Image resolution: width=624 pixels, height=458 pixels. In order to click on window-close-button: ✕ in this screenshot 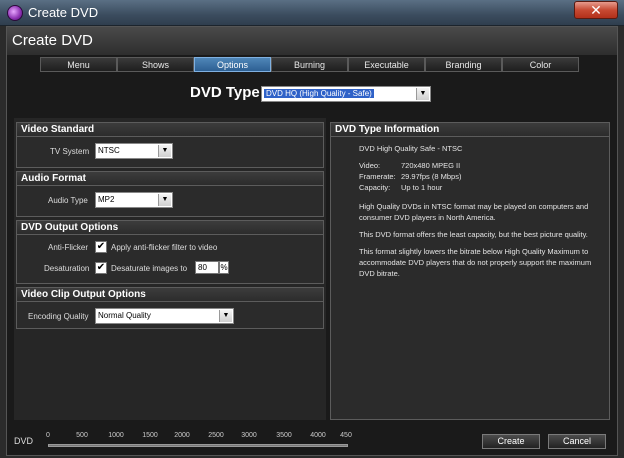, I will do `click(596, 10)`.